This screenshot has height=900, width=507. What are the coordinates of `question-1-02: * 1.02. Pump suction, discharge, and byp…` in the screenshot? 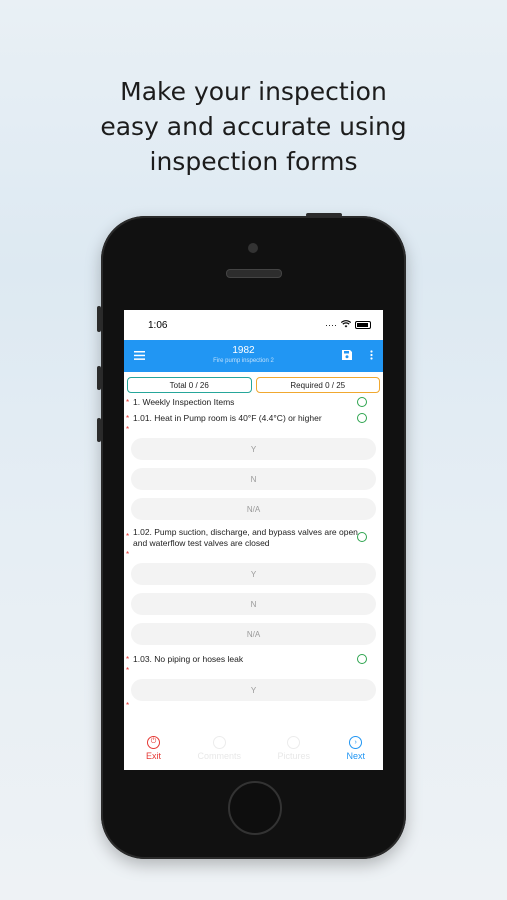 It's located at (253, 538).